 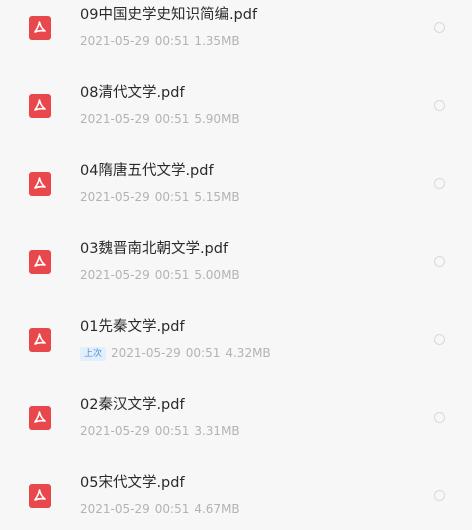 What do you see at coordinates (217, 509) in the screenshot?
I see `file-size: 4.67MB` at bounding box center [217, 509].